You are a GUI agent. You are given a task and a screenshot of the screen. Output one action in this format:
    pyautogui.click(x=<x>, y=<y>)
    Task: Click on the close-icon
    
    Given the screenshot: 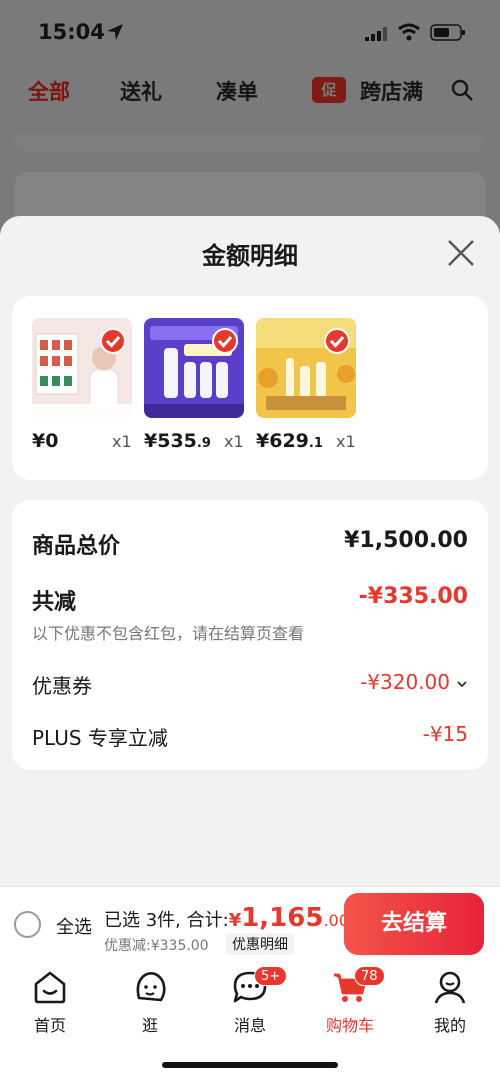 What is the action you would take?
    pyautogui.click(x=461, y=253)
    